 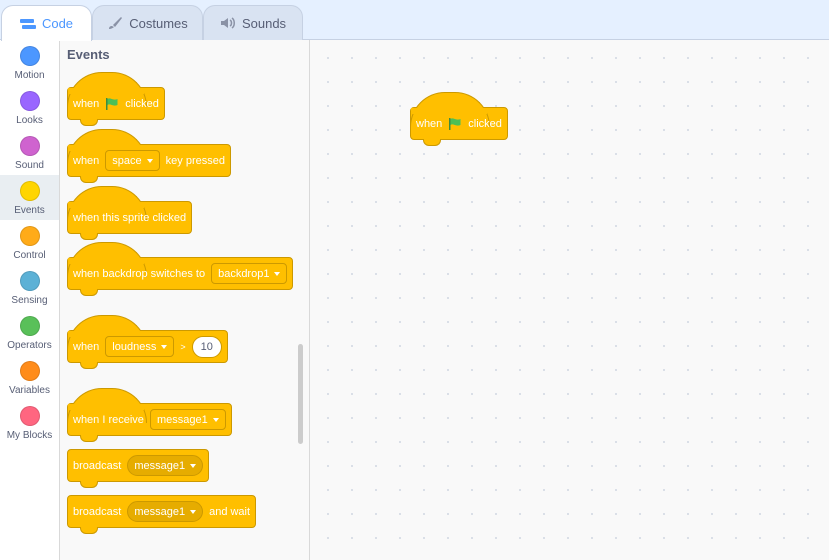 What do you see at coordinates (88, 54) in the screenshot?
I see `palette-section-title: Events` at bounding box center [88, 54].